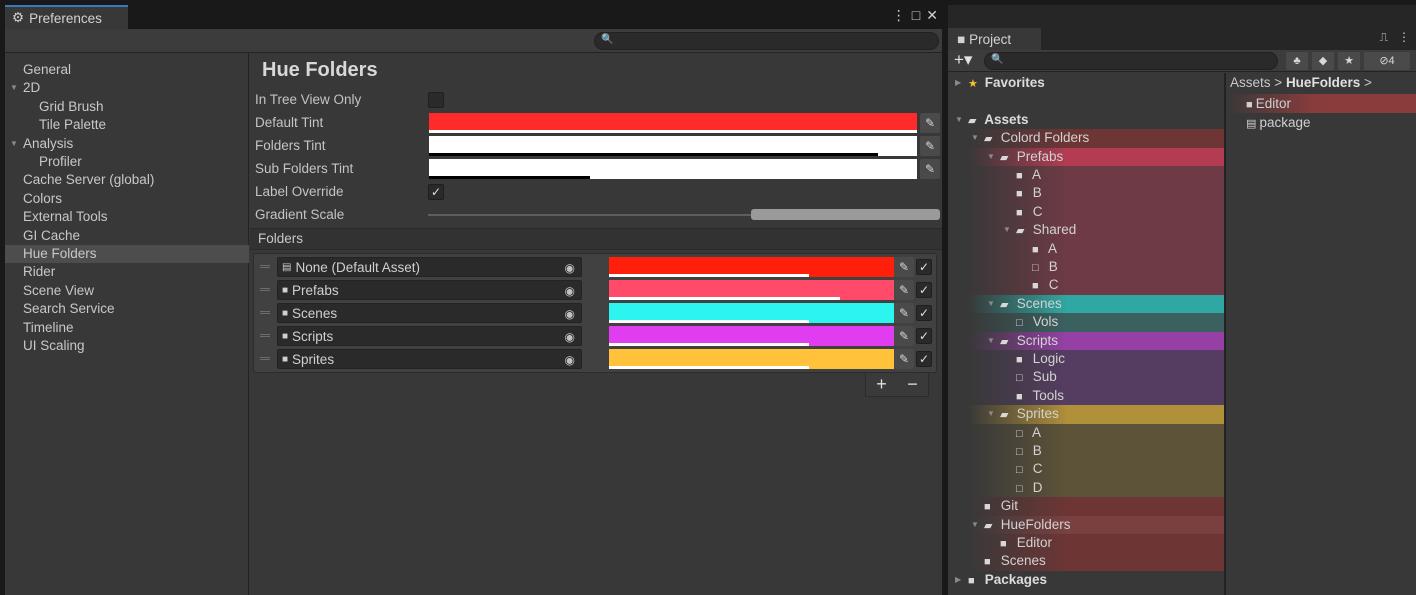 Image resolution: width=1416 pixels, height=595 pixels. I want to click on tree-item-assets: ▼ ▰ Assets, so click(1086, 120).